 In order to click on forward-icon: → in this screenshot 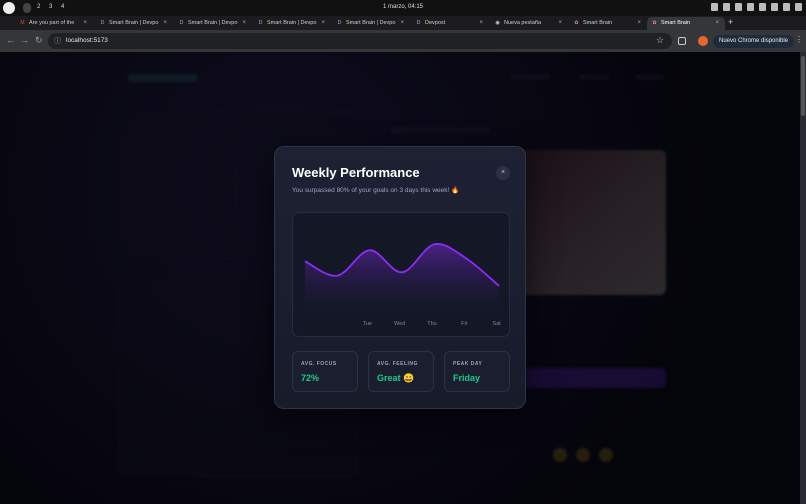, I will do `click(24, 40)`.